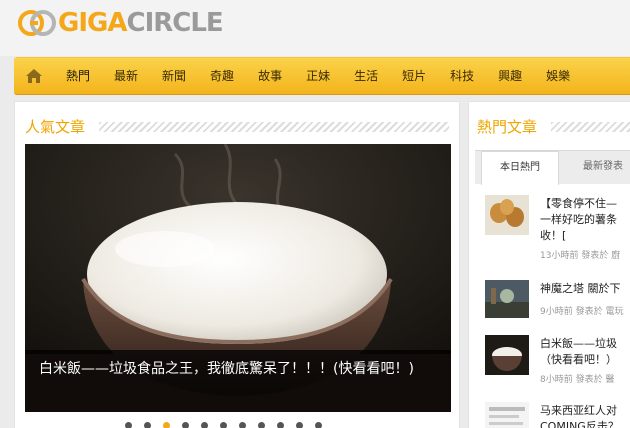 This screenshot has width=630, height=428. Describe the element at coordinates (558, 76) in the screenshot. I see `nav-item-entertainment: 娛樂` at that location.